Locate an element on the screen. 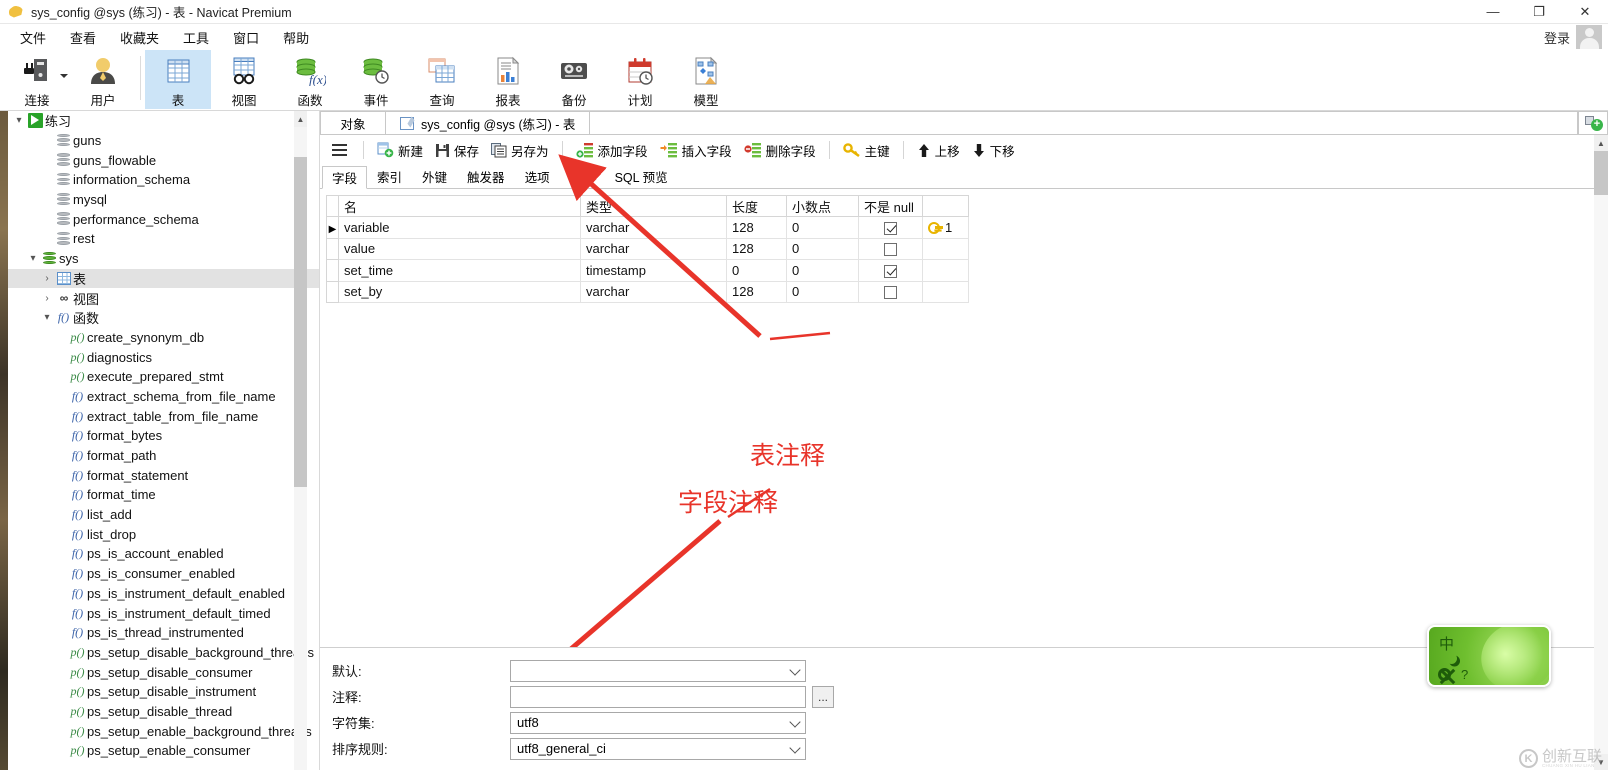 The height and width of the screenshot is (773, 1608). ime-floating-bar: 中 ? is located at coordinates (1489, 656).